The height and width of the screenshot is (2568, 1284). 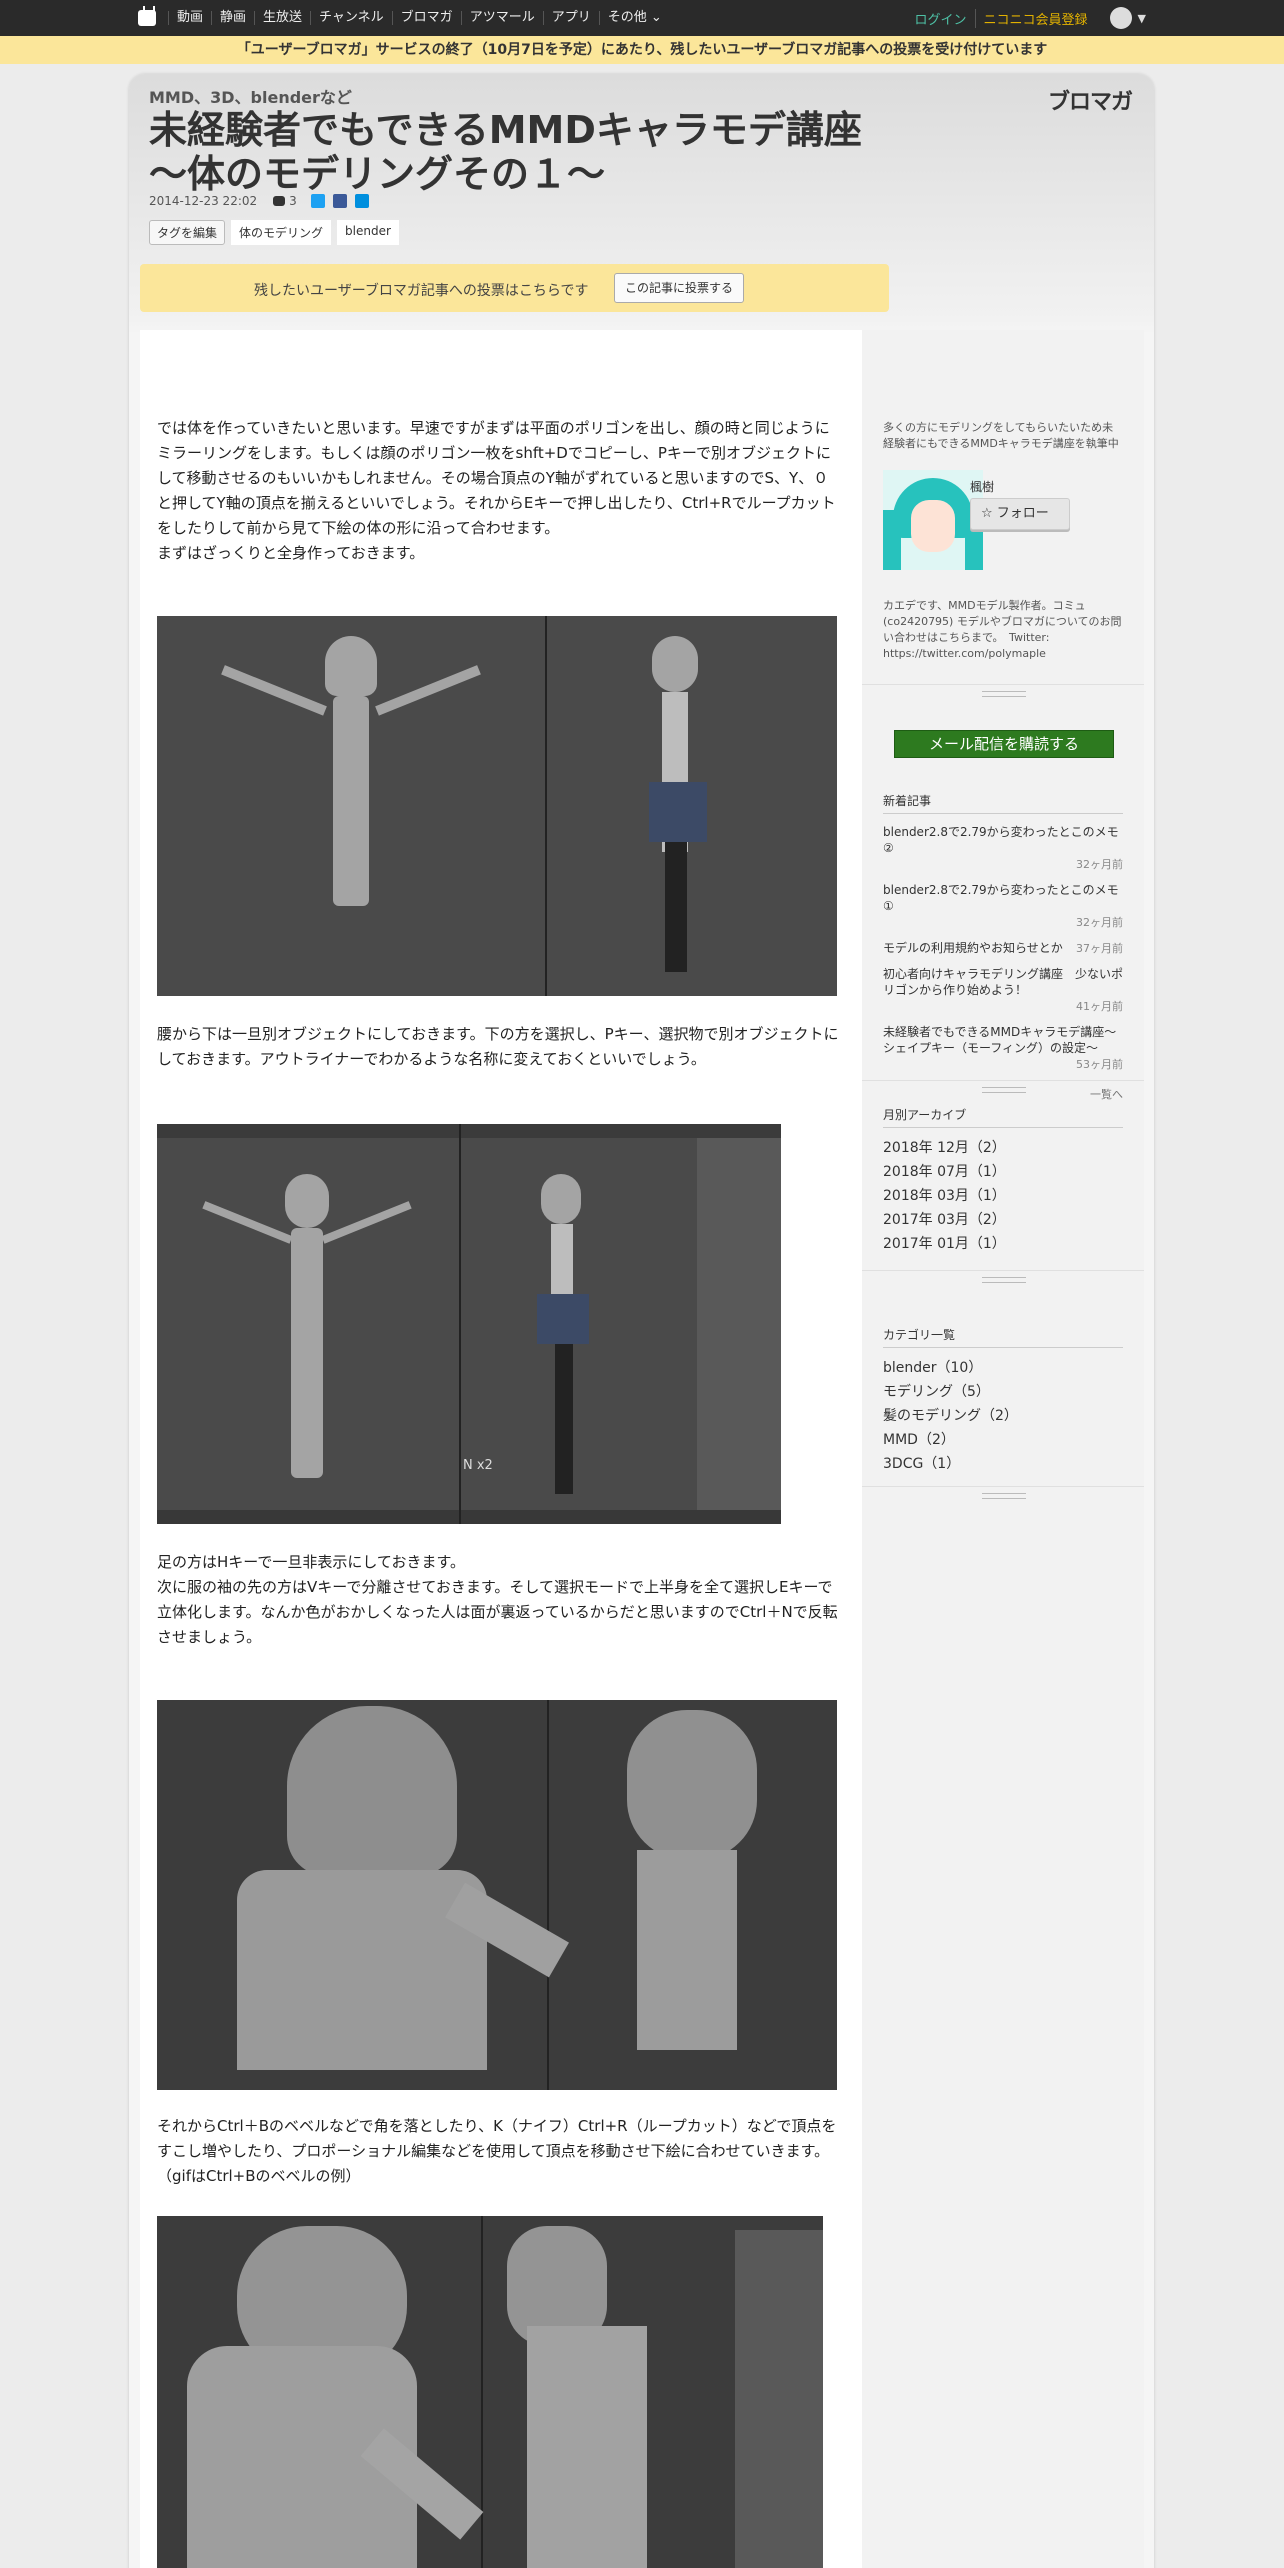 What do you see at coordinates (361, 201) in the screenshot?
I see `hatena-bookmark-icon` at bounding box center [361, 201].